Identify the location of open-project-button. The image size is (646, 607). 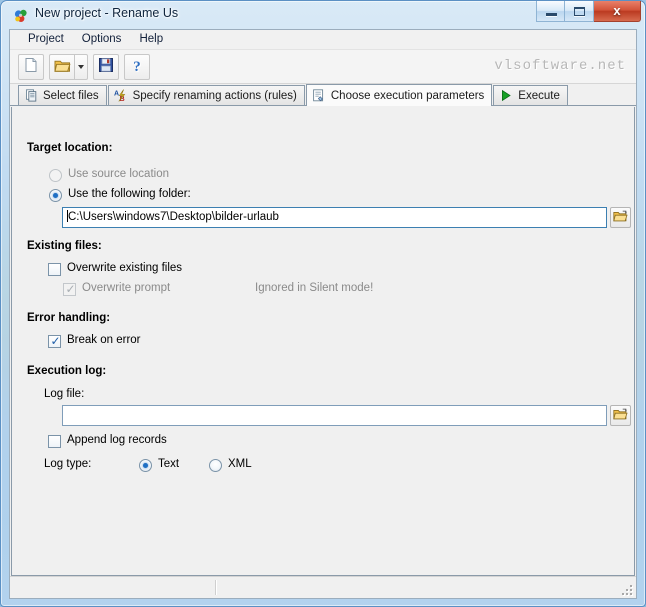
(62, 66).